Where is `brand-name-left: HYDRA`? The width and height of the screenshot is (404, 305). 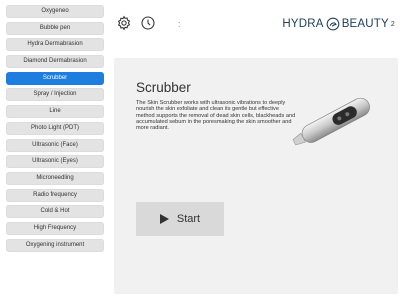 brand-name-left: HYDRA is located at coordinates (303, 24).